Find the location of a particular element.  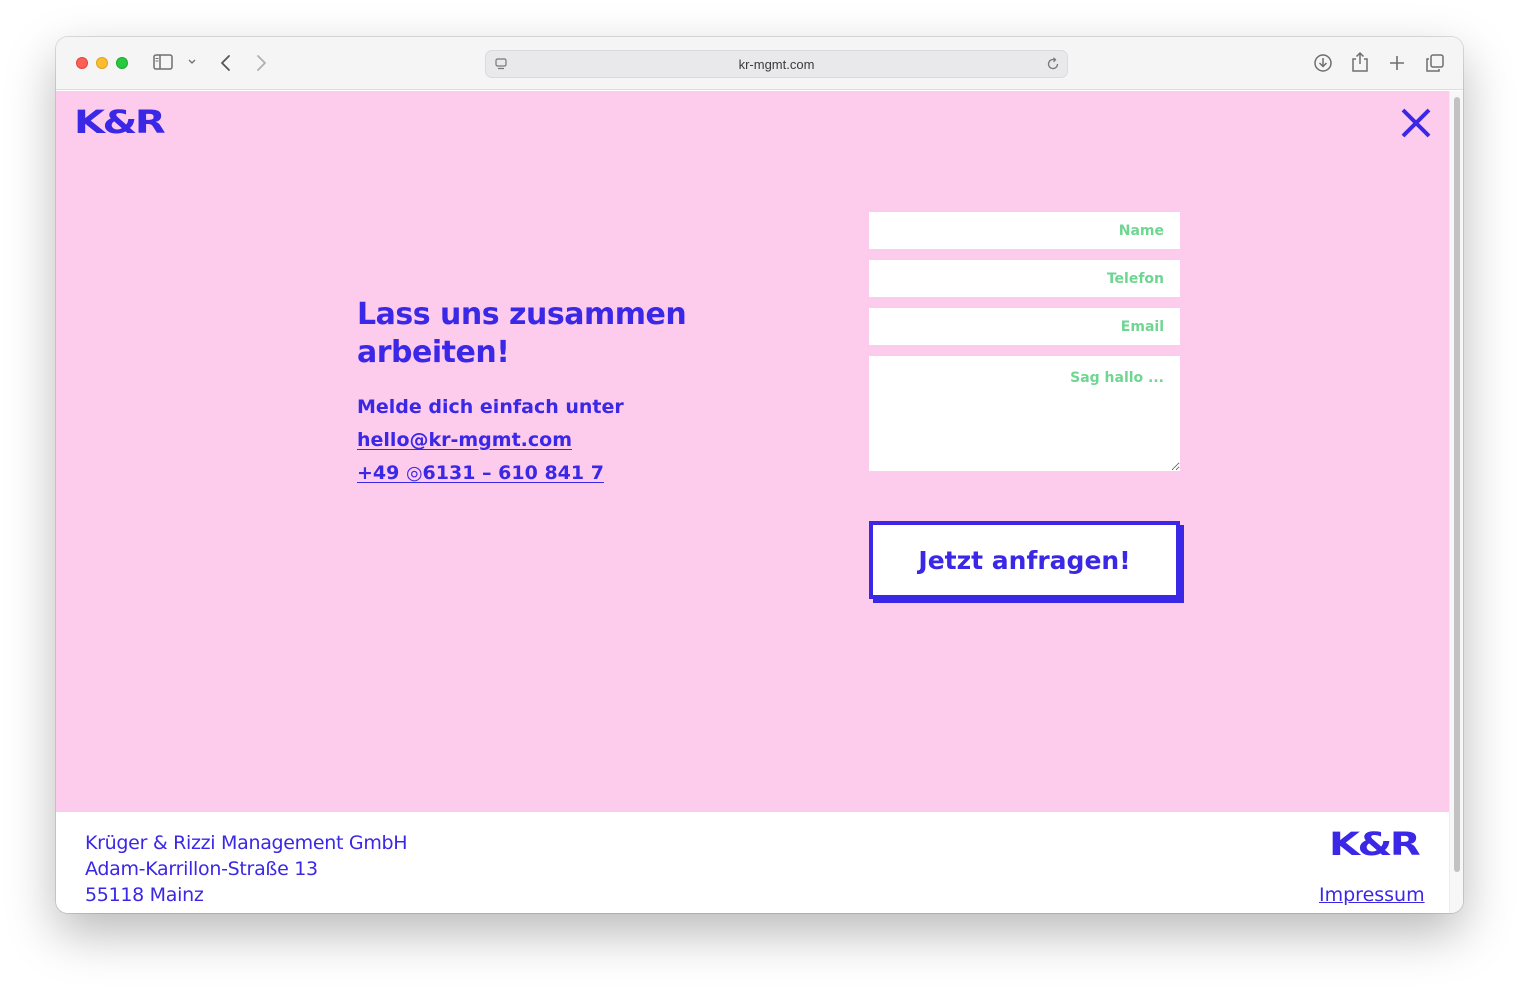

download-icon is located at coordinates (1323, 63).